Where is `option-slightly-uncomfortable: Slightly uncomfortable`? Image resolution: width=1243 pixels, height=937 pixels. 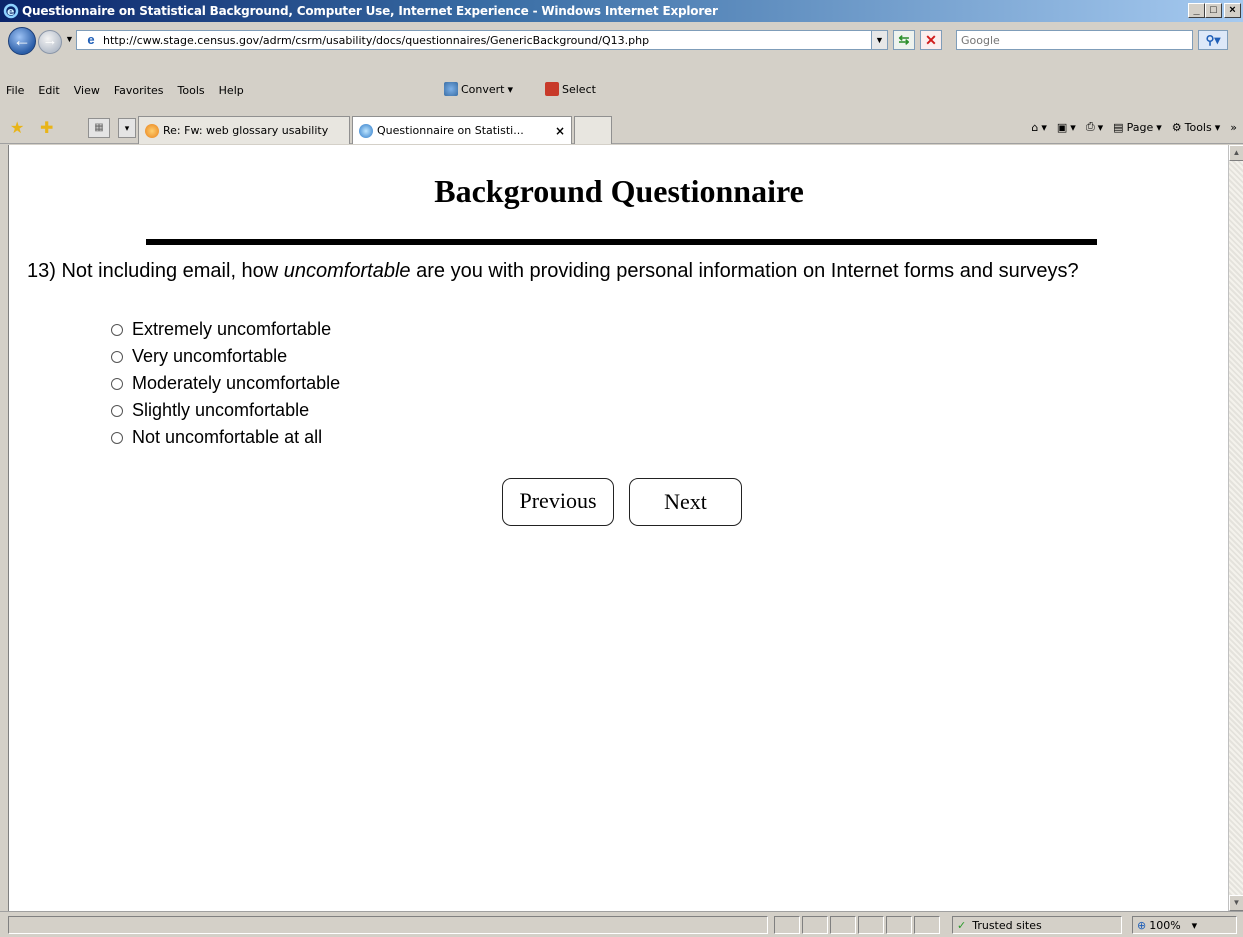 option-slightly-uncomfortable: Slightly uncomfortable is located at coordinates (225, 410).